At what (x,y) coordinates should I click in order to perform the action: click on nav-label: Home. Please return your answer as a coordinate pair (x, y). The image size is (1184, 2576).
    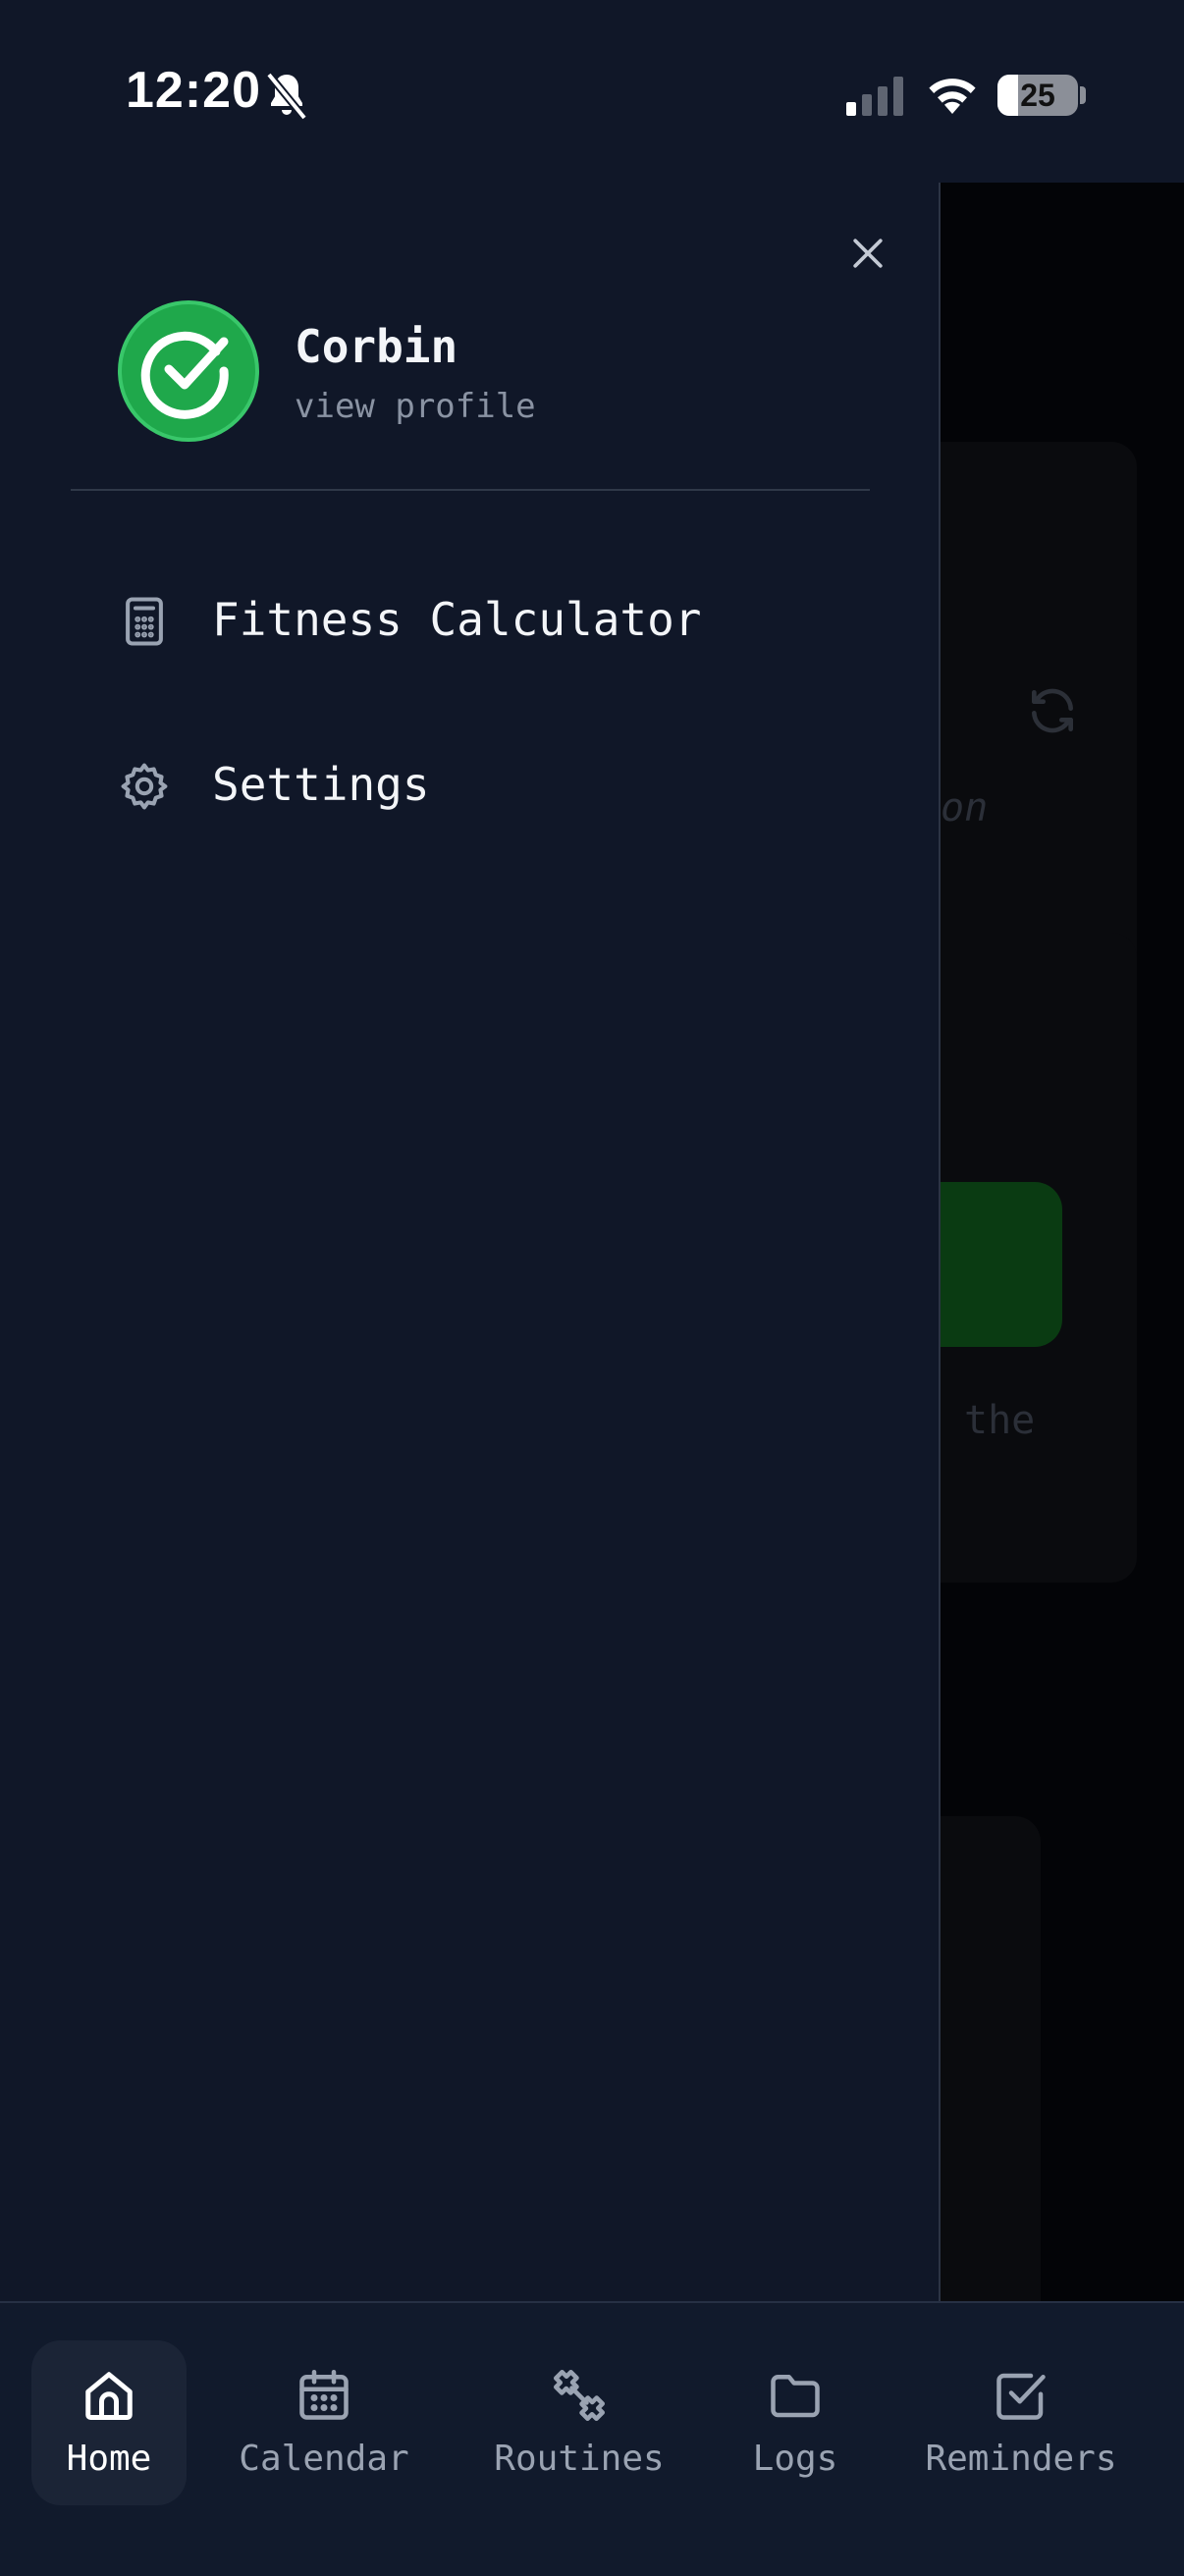
    Looking at the image, I should click on (109, 2459).